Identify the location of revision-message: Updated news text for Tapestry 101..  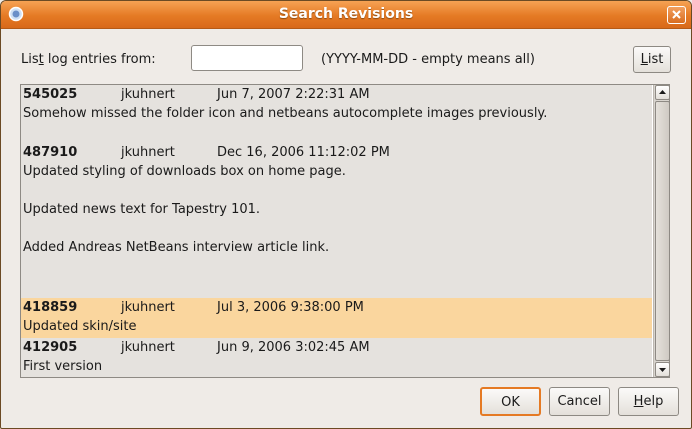
(142, 209).